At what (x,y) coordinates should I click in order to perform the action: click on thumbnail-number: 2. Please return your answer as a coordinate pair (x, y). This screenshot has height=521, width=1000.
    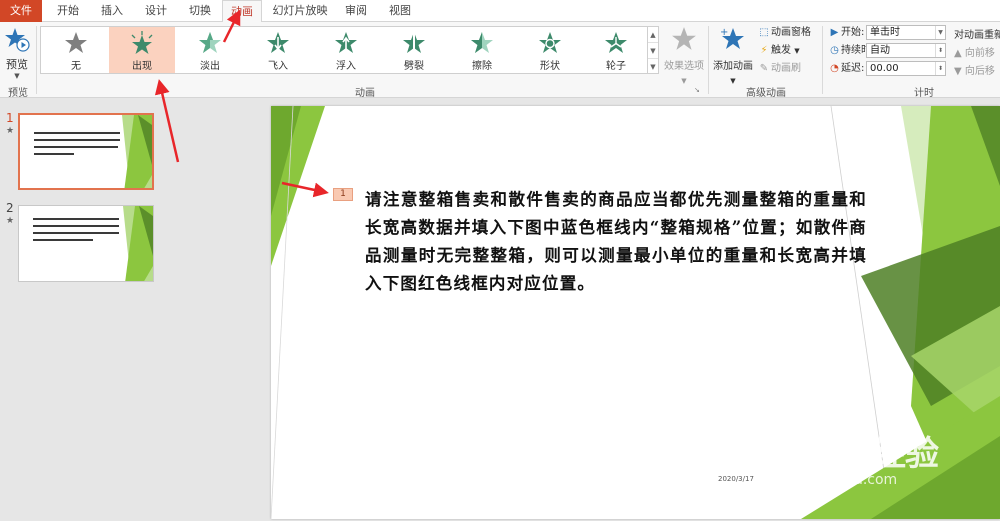
    Looking at the image, I should click on (10, 208).